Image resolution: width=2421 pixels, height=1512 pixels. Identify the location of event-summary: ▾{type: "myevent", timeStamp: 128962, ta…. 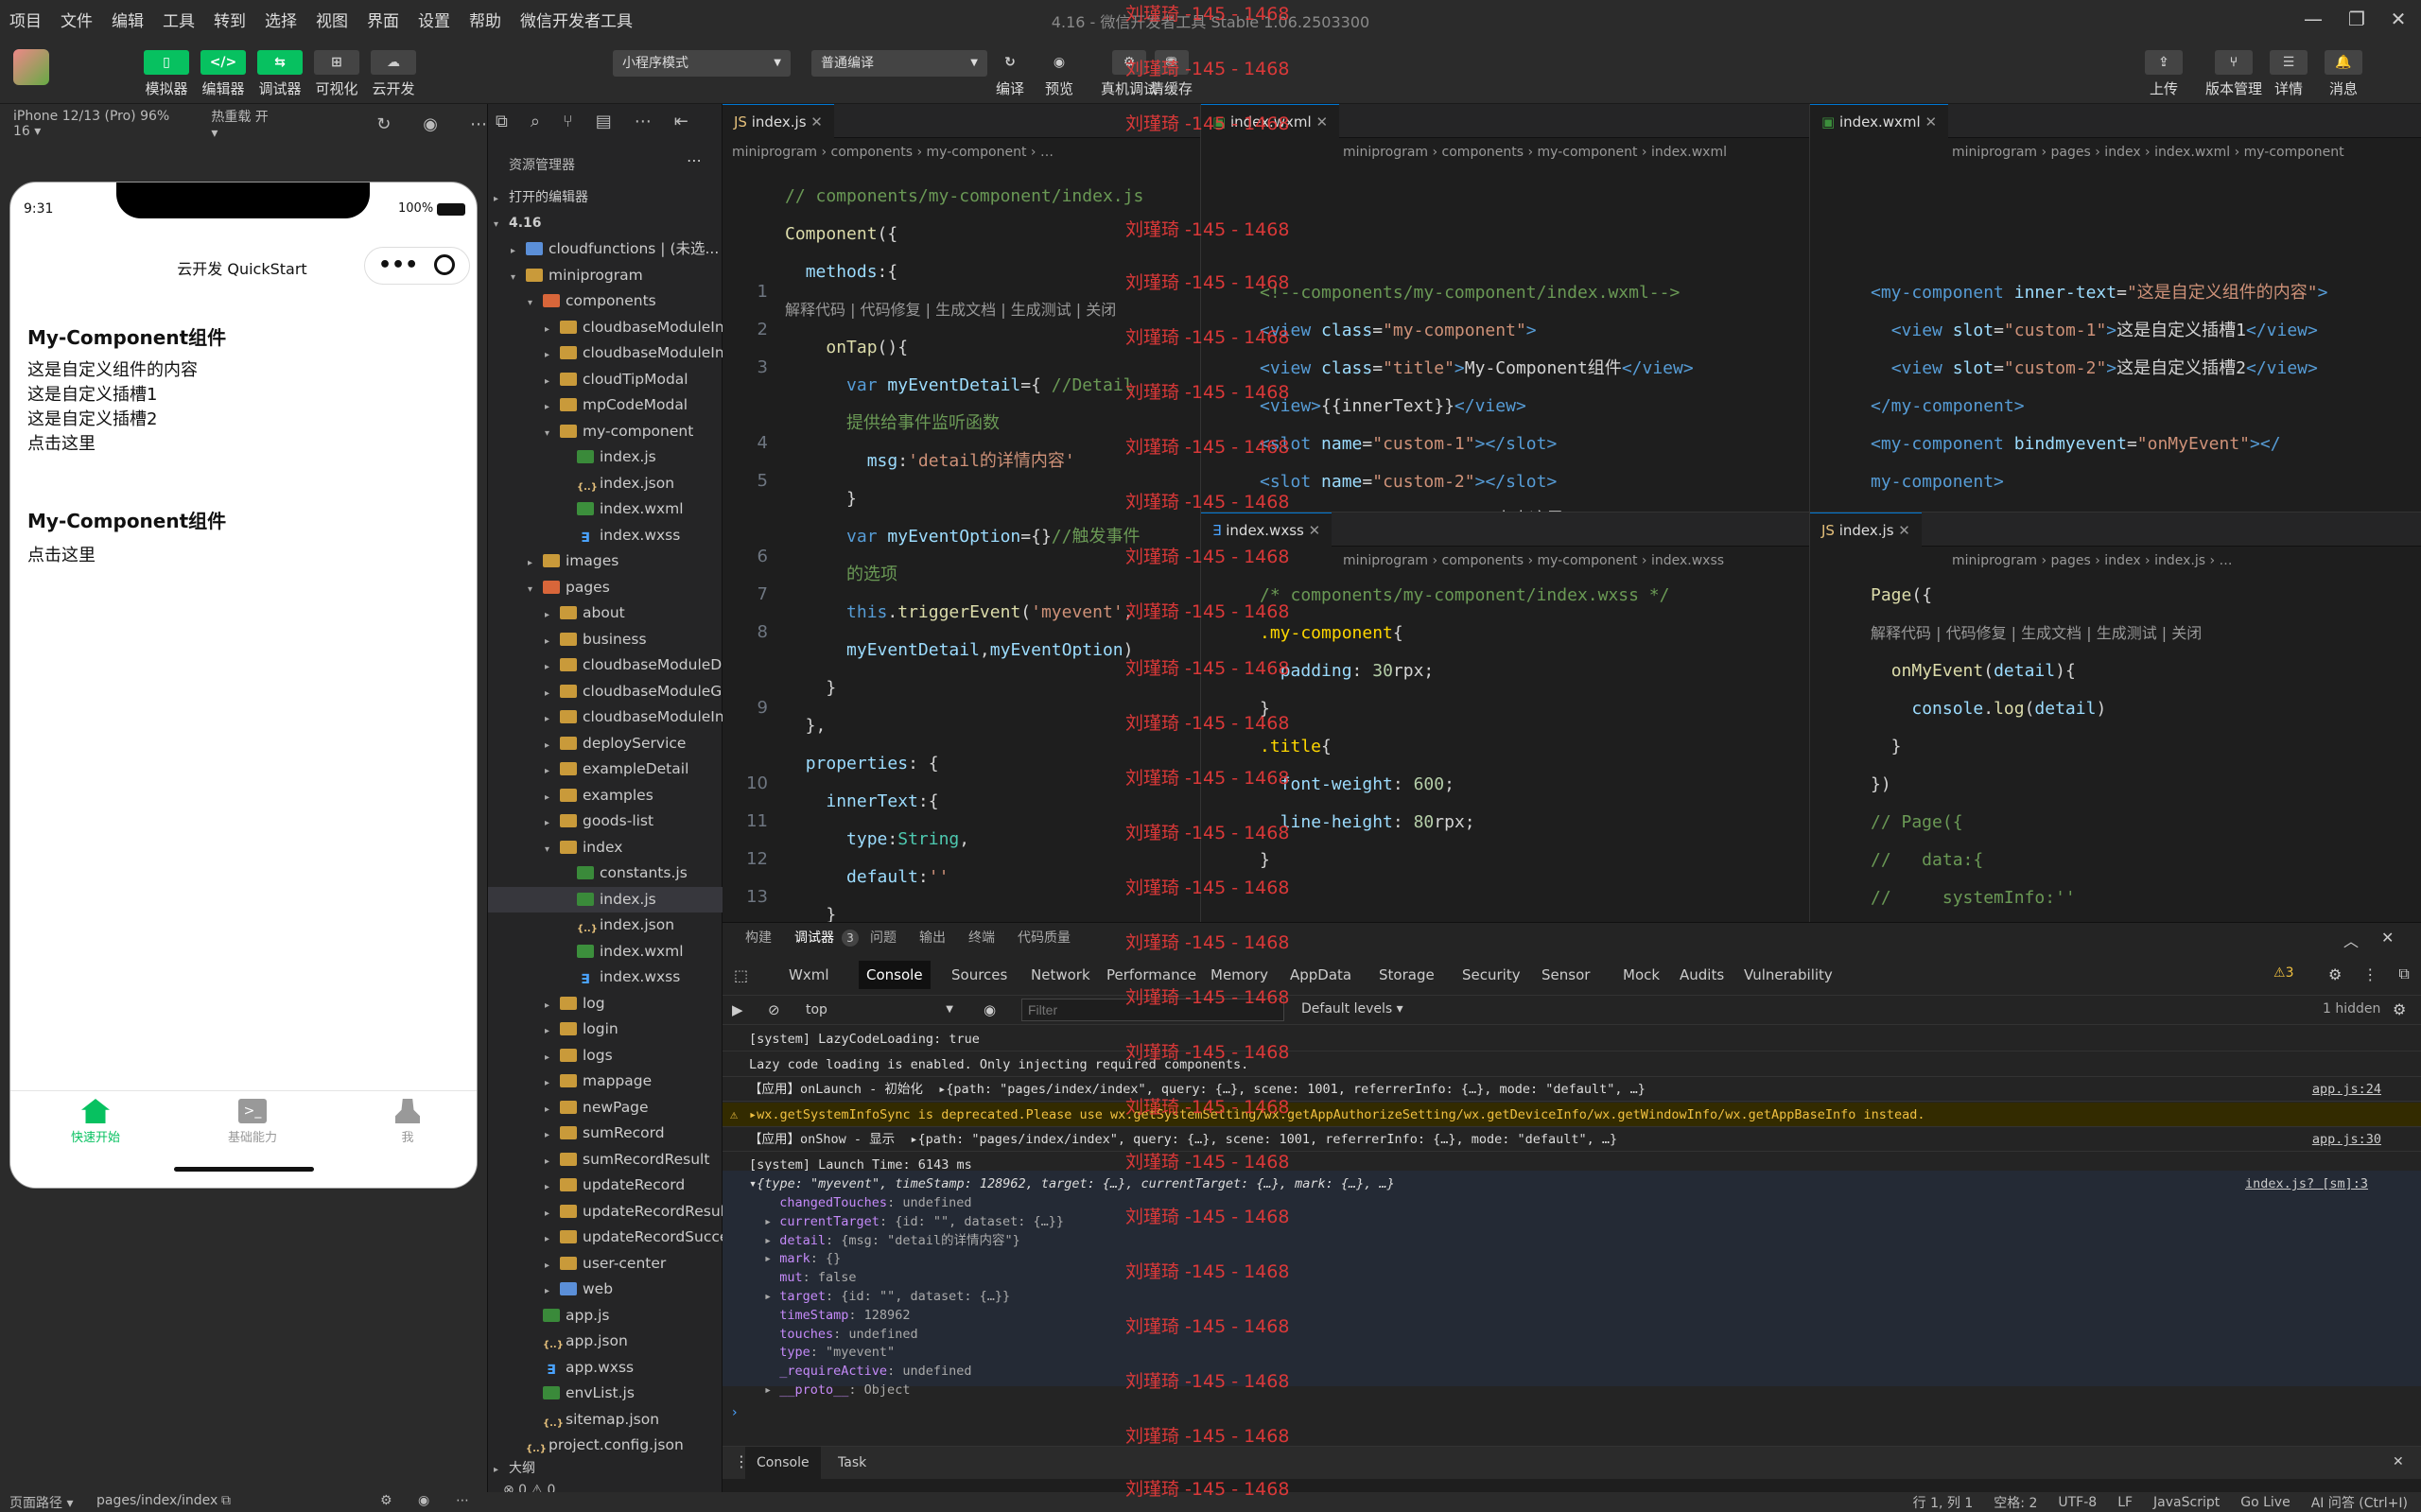
(1072, 1183).